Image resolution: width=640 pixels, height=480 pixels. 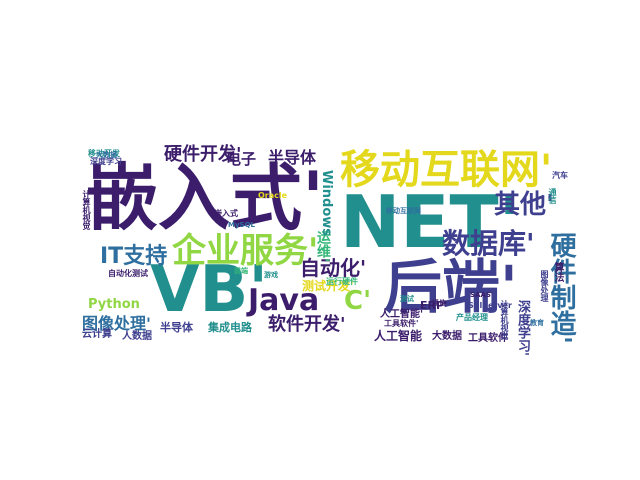 What do you see at coordinates (557, 272) in the screenshot?
I see `word: 算法` at bounding box center [557, 272].